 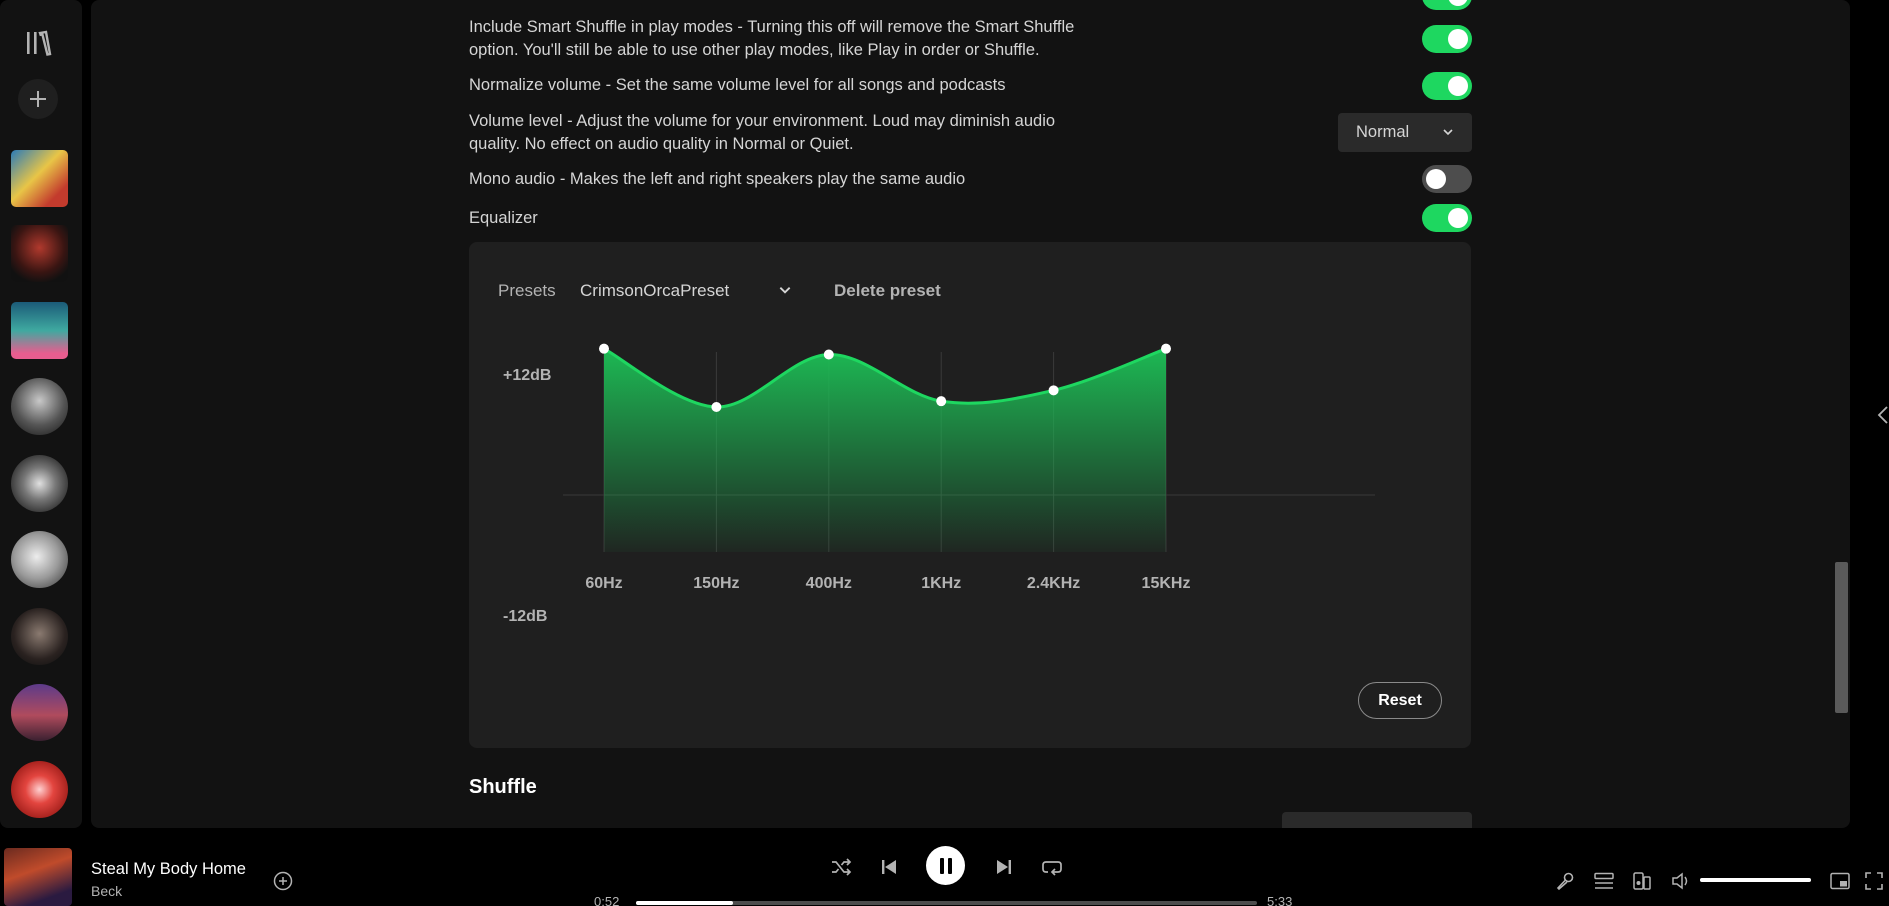 I want to click on shuffle-button, so click(x=841, y=867).